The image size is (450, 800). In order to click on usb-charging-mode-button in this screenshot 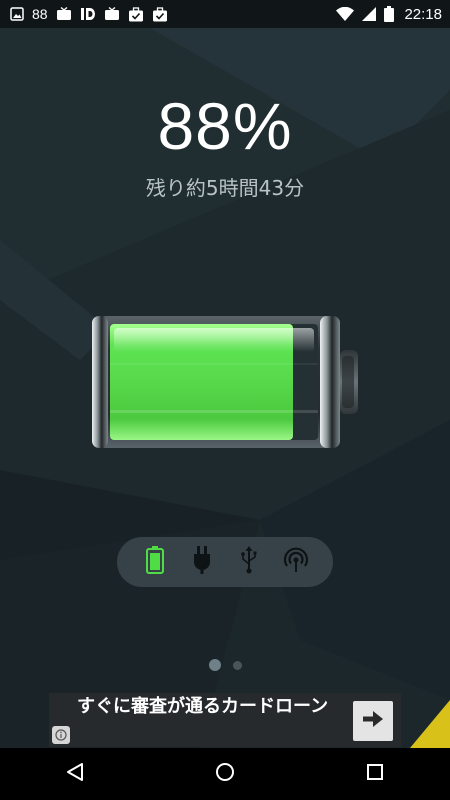, I will do `click(249, 562)`.